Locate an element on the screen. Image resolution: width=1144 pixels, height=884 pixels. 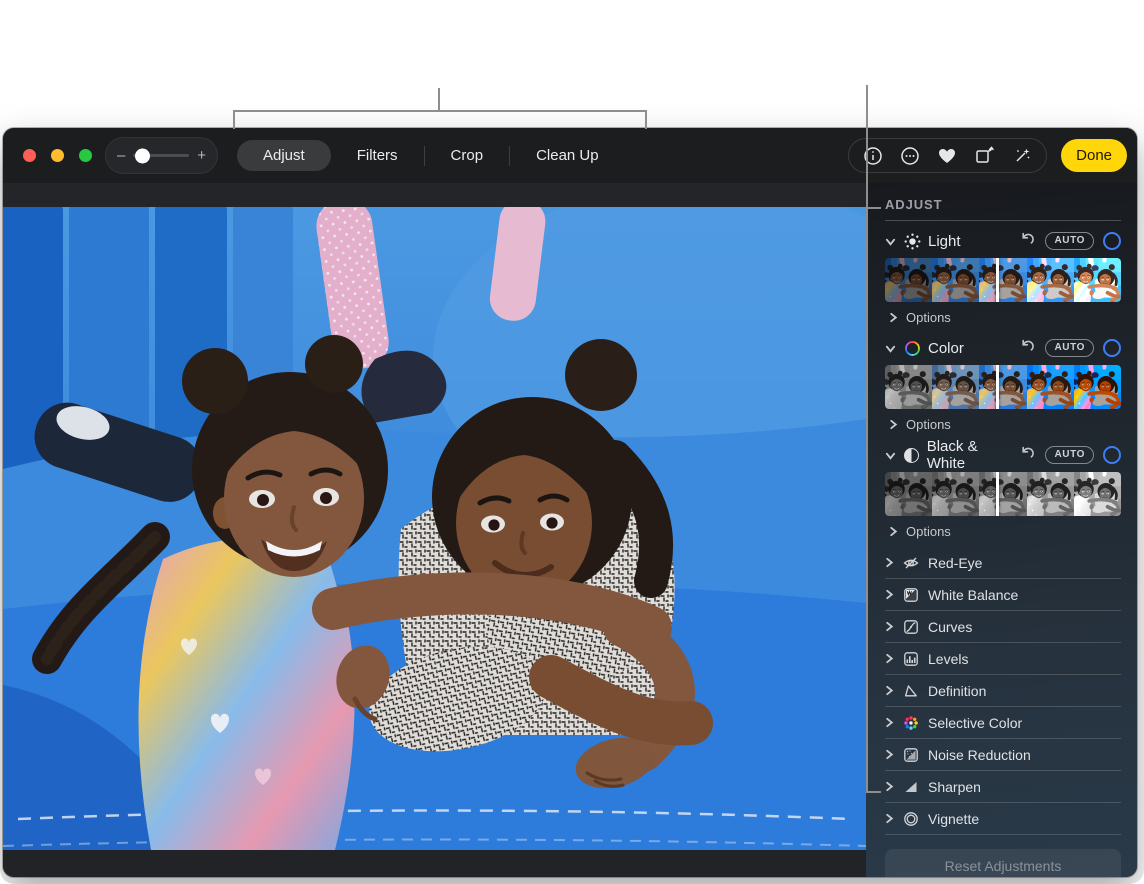
enable-toggle-color is located at coordinates (1112, 348).